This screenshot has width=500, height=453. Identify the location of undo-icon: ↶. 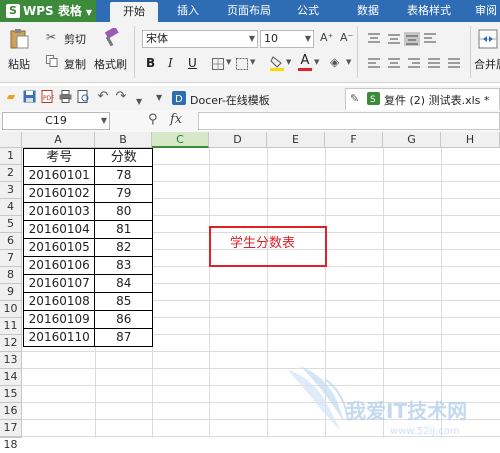
(103, 97).